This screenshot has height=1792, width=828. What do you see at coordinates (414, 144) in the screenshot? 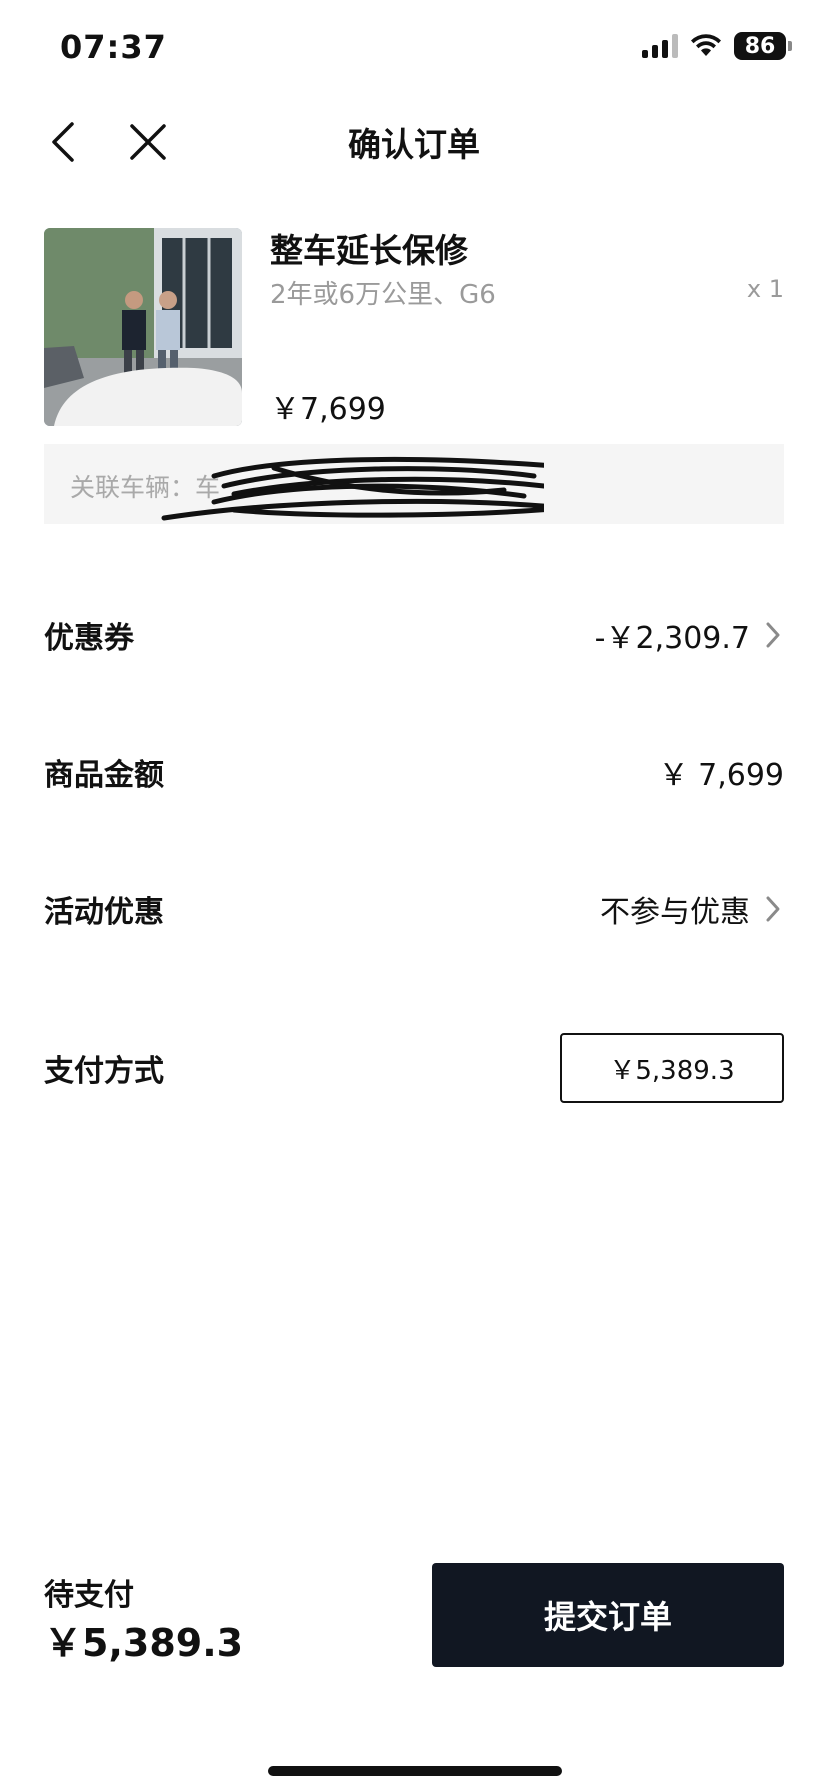
I see `page-title: 确认订单` at bounding box center [414, 144].